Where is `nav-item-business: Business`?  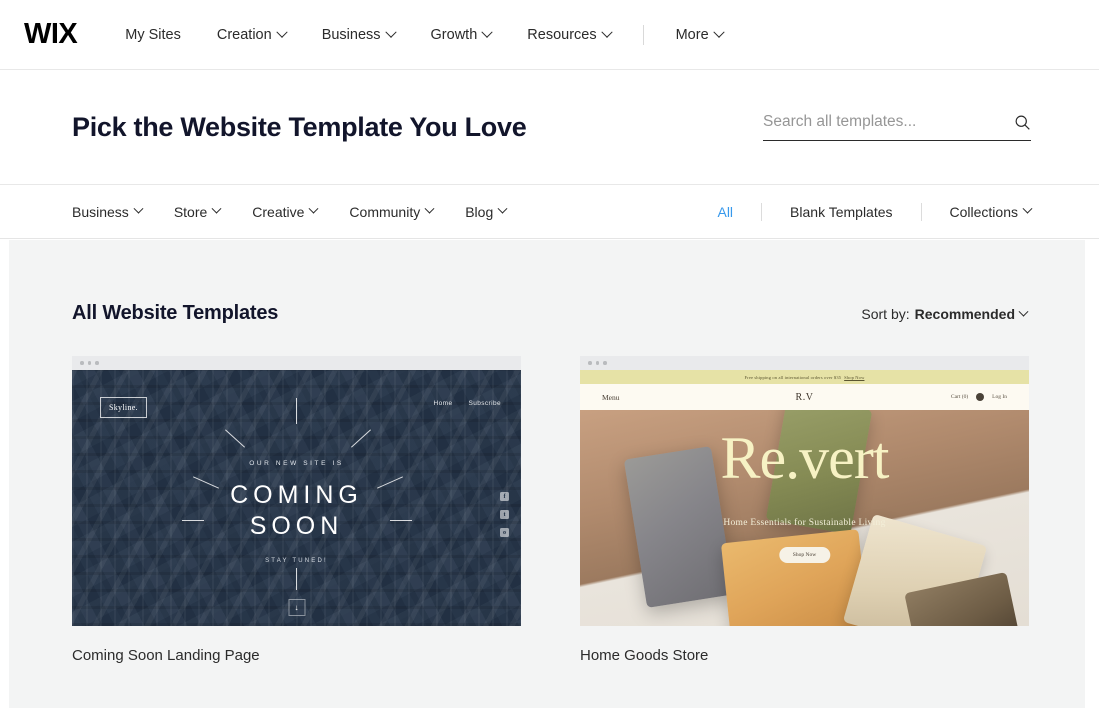
nav-item-business: Business is located at coordinates (358, 34).